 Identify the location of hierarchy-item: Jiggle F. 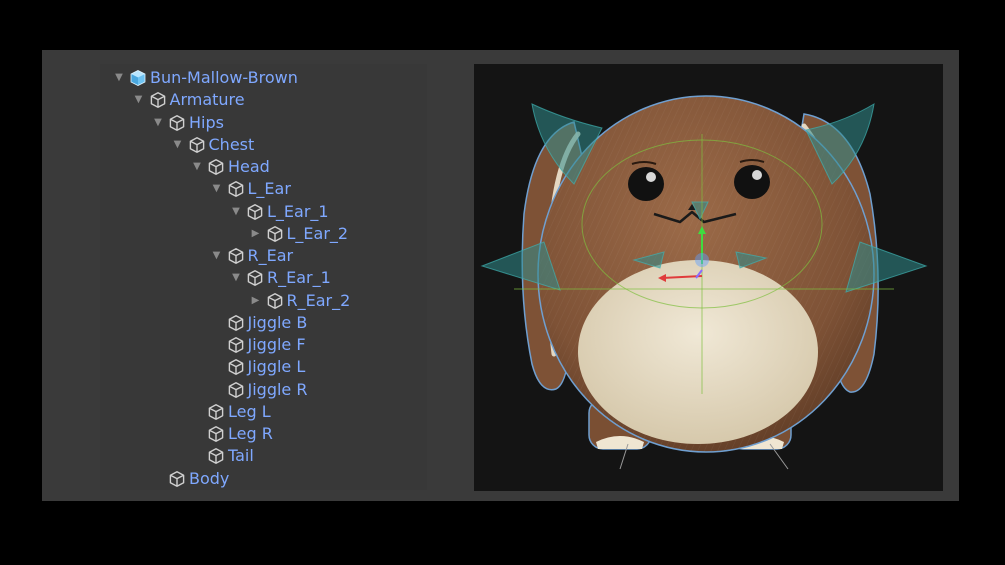
(258, 345).